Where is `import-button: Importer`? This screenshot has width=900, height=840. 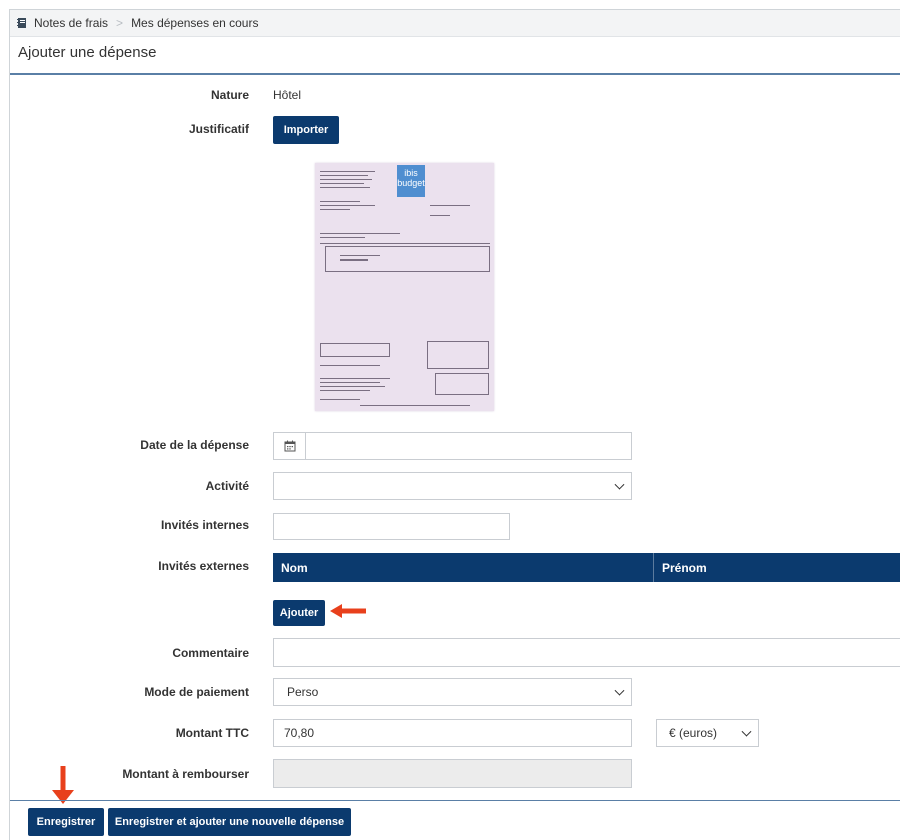
import-button: Importer is located at coordinates (306, 130).